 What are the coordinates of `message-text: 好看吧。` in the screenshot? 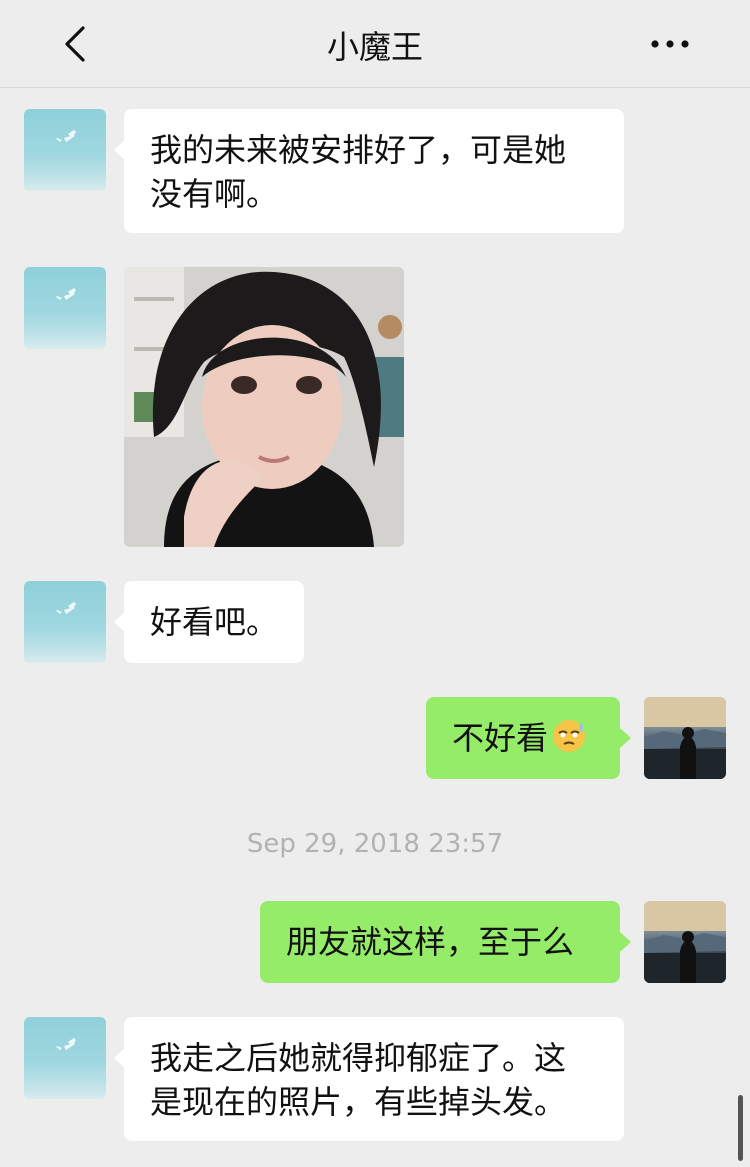 It's located at (214, 622).